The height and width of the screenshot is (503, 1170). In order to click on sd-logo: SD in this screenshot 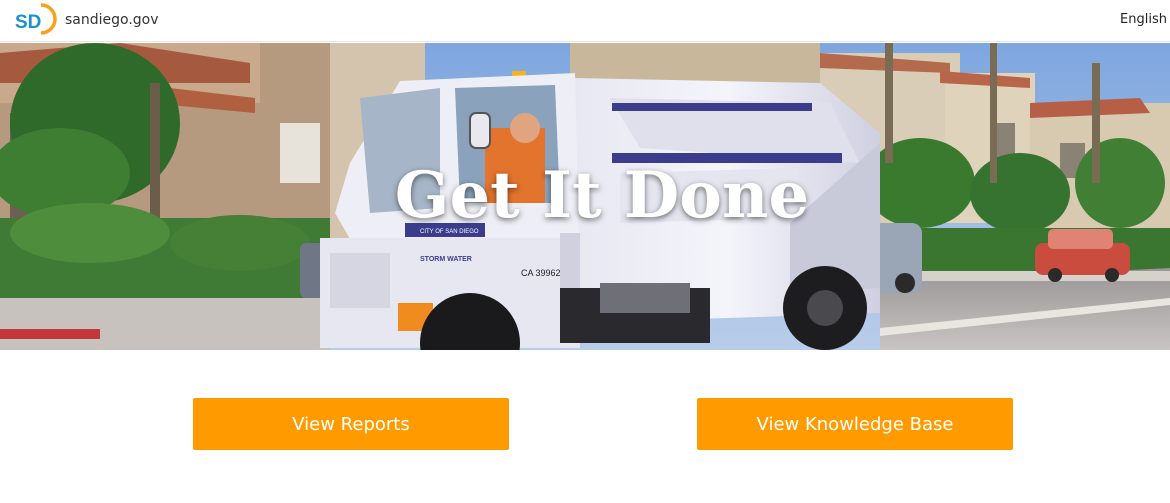, I will do `click(36, 19)`.